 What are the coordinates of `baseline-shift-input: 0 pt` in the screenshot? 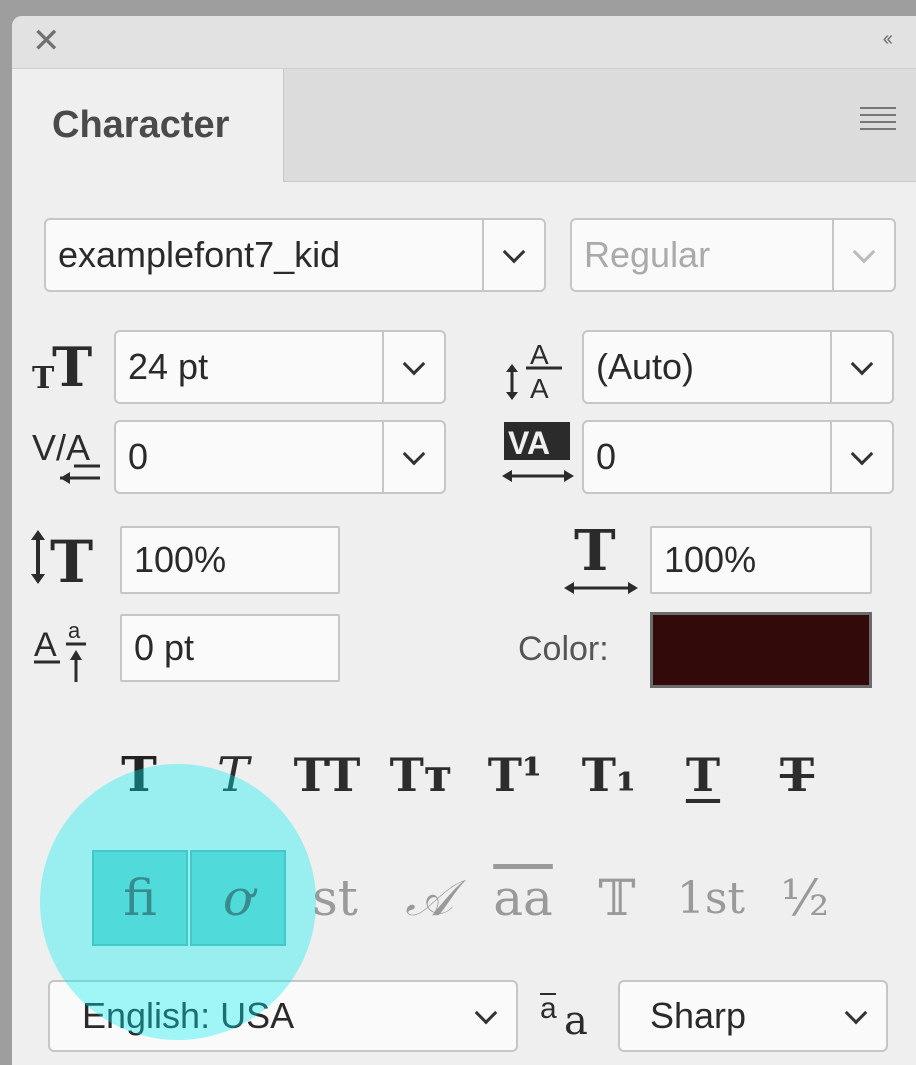 It's located at (230, 648).